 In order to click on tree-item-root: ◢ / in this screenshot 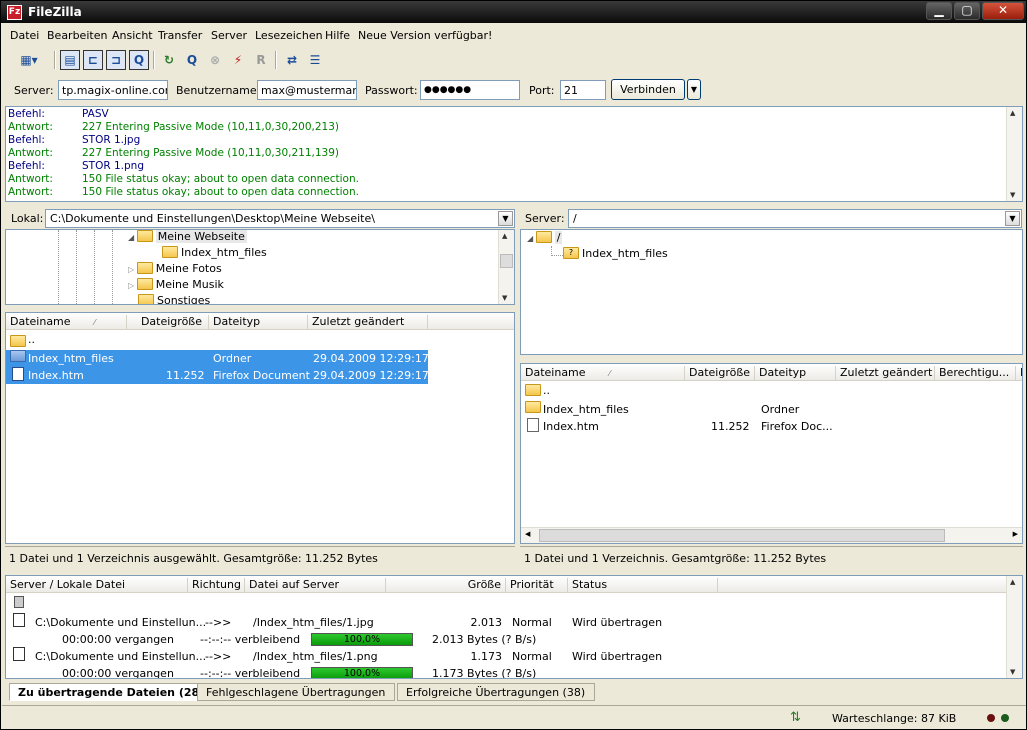, I will do `click(545, 239)`.